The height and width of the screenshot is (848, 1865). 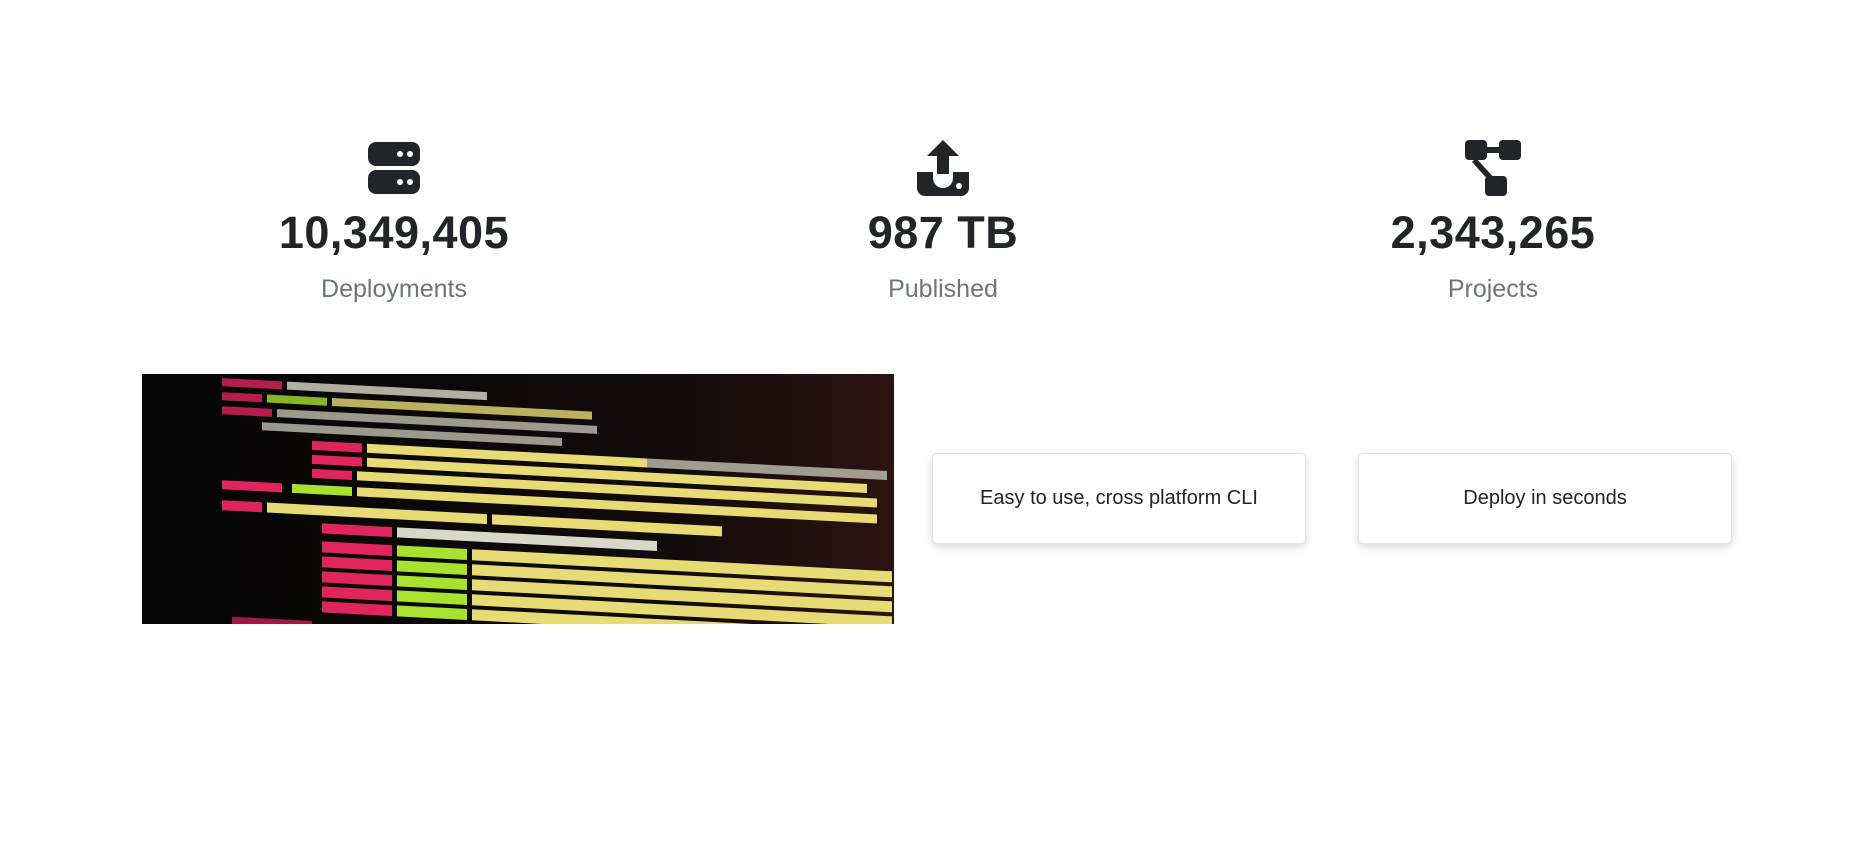 I want to click on feature-card-cli: Easy to use, cross platform CLI, so click(x=1119, y=498).